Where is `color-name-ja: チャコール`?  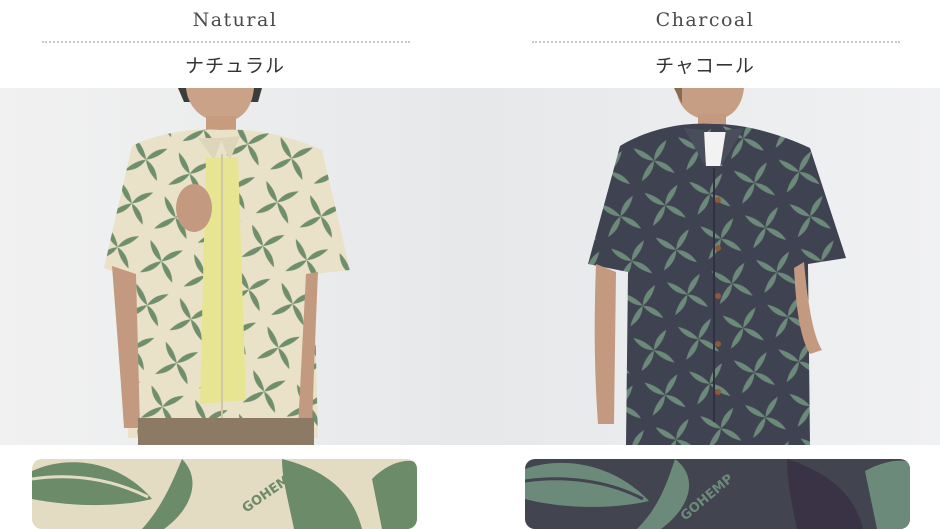
color-name-ja: チャコール is located at coordinates (705, 66).